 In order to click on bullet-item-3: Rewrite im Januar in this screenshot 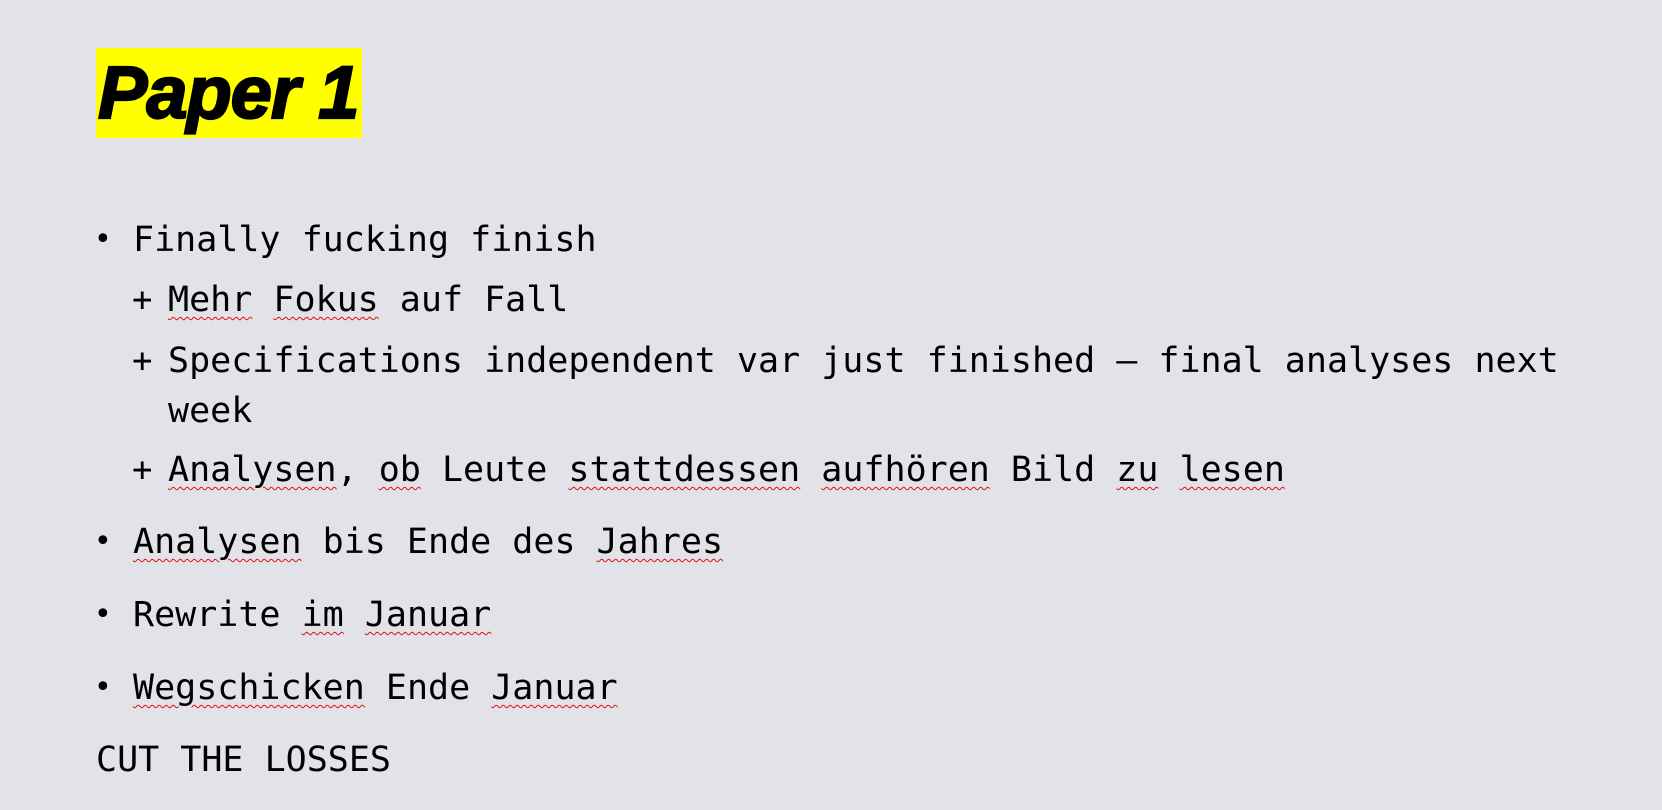, I will do `click(312, 615)`.